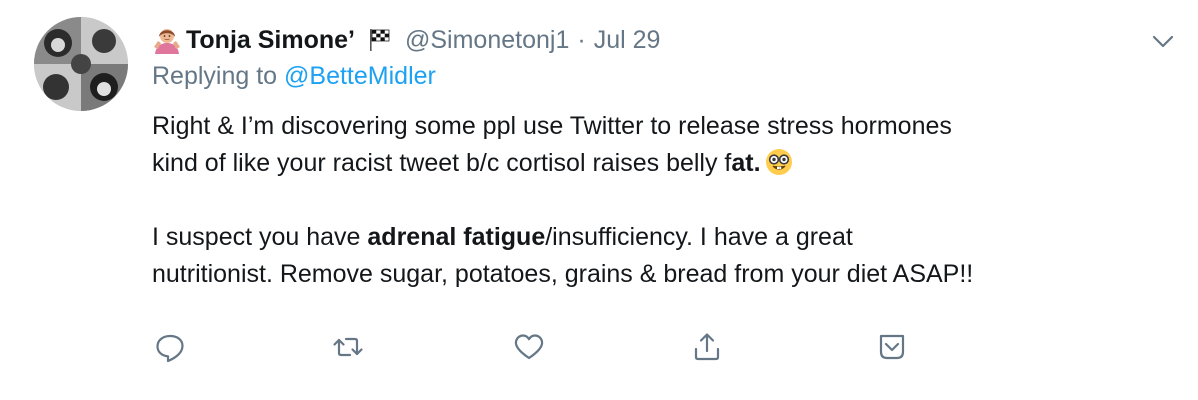 The height and width of the screenshot is (400, 1198). I want to click on author-handle: @Simonetonj1, so click(487, 40).